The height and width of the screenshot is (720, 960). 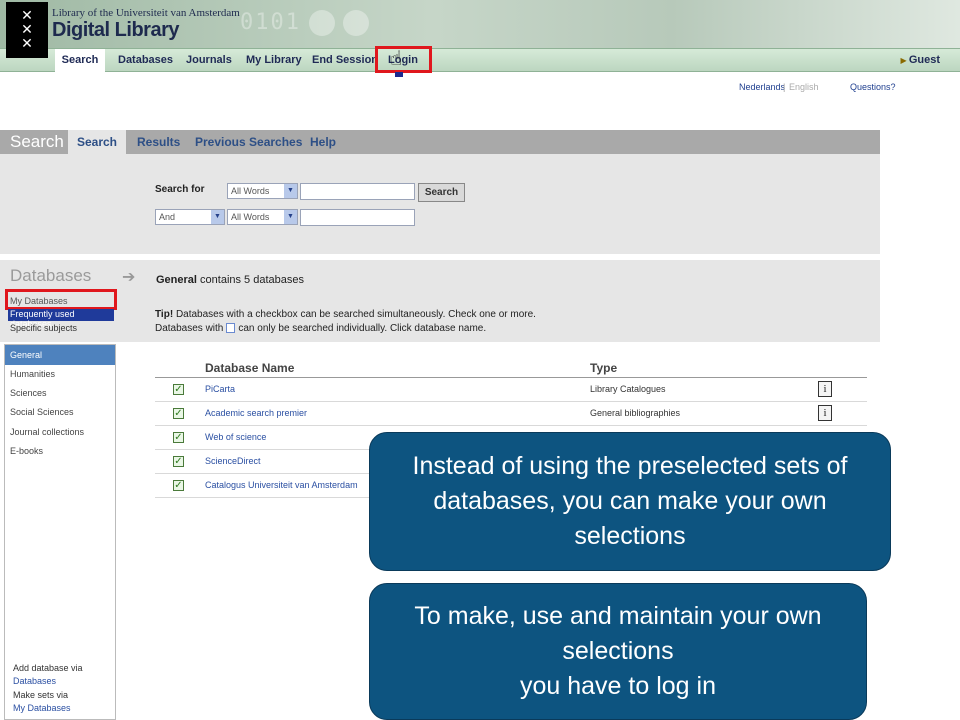 What do you see at coordinates (37, 141) in the screenshot?
I see `search-heading: Search` at bounding box center [37, 141].